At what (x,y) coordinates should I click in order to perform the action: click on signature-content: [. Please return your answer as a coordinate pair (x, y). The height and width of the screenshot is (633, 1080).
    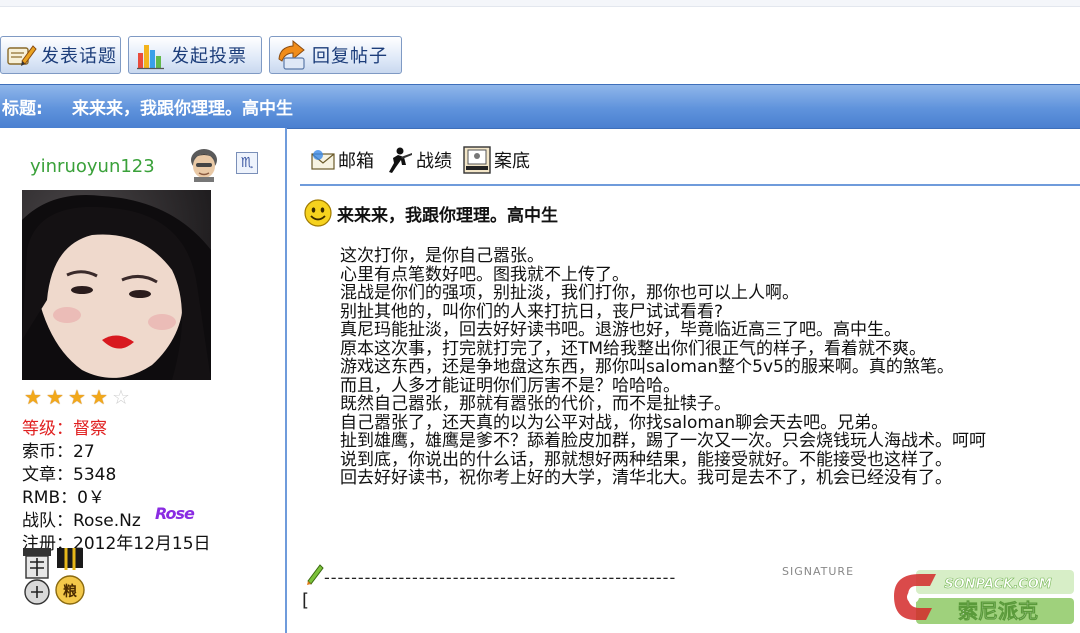
    Looking at the image, I should click on (306, 600).